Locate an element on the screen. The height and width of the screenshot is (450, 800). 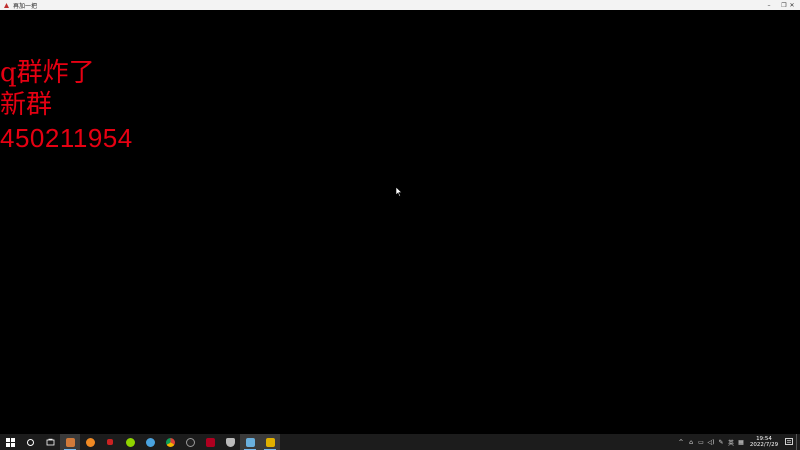
taskbar-chrome is located at coordinates (170, 442).